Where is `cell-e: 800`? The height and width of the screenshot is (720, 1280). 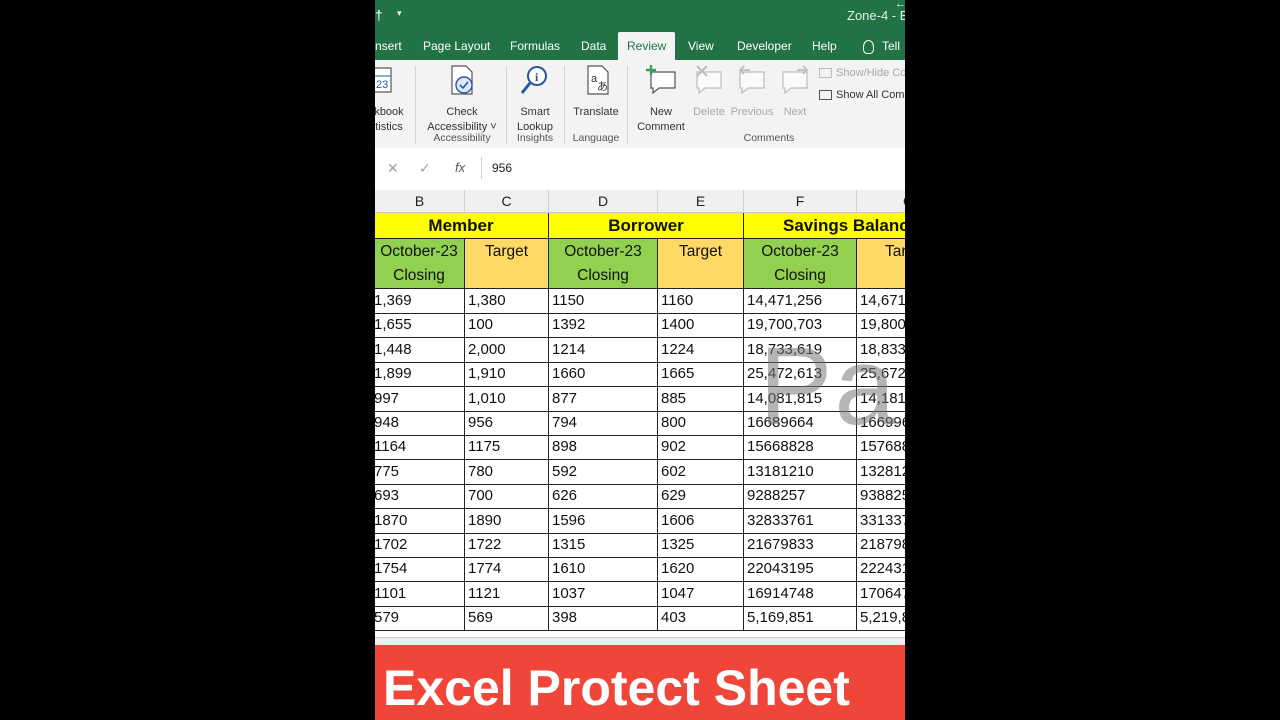 cell-e: 800 is located at coordinates (701, 423).